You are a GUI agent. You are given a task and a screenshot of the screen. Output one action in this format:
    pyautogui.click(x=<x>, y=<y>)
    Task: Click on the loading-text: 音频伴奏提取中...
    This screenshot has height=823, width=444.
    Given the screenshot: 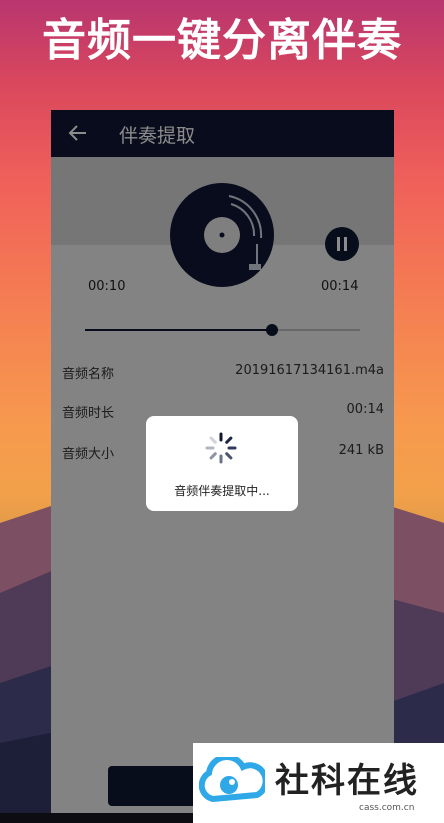 What is the action you would take?
    pyautogui.click(x=222, y=491)
    